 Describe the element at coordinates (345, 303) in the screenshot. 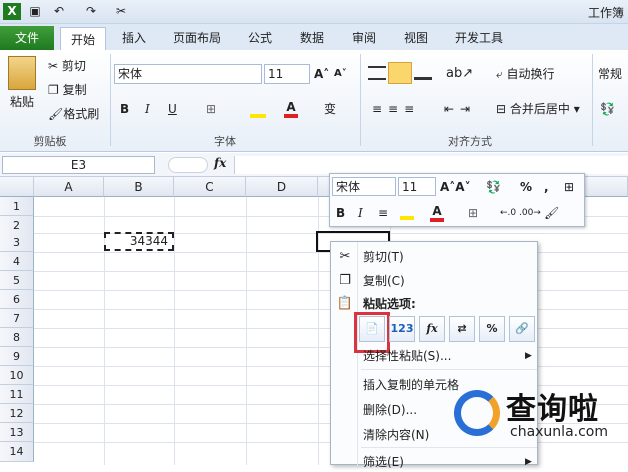

I see `paste-icon: 📋` at that location.